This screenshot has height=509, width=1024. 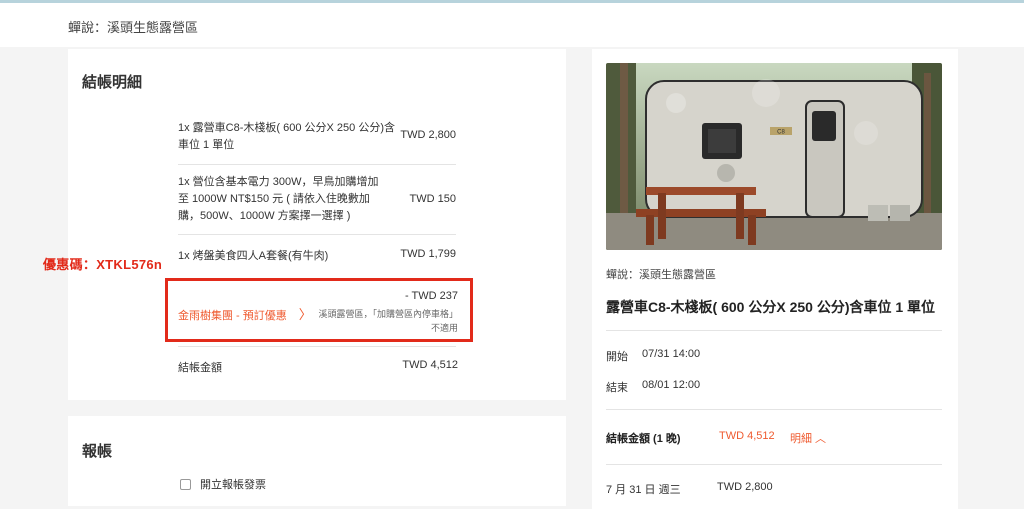 What do you see at coordinates (771, 307) in the screenshot?
I see `summary-title: 露營車C8-木棧板( 600 公分X 250 公分)含車位 1 單位` at bounding box center [771, 307].